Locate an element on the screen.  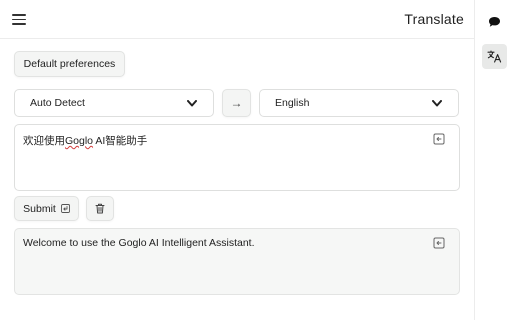
target-language-select: English is located at coordinates (359, 103).